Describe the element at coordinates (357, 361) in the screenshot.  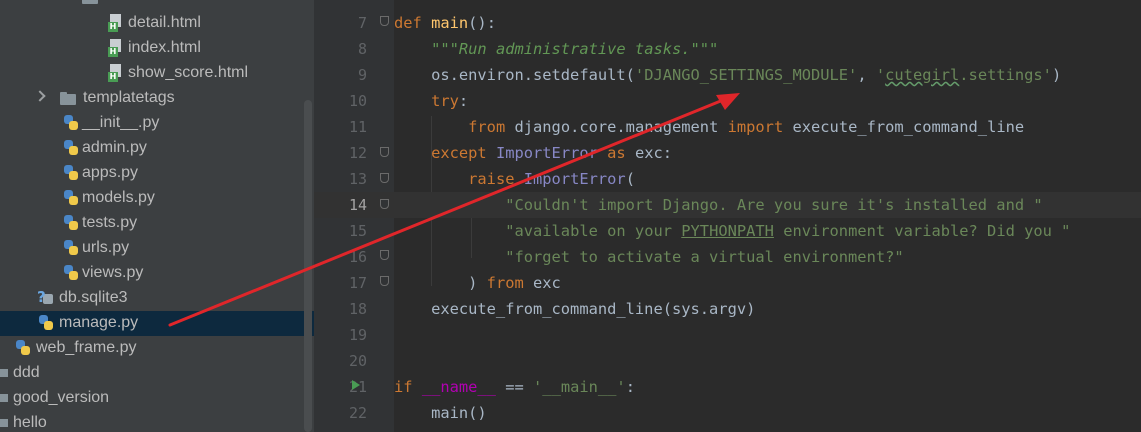
I see `line-number: 20` at that location.